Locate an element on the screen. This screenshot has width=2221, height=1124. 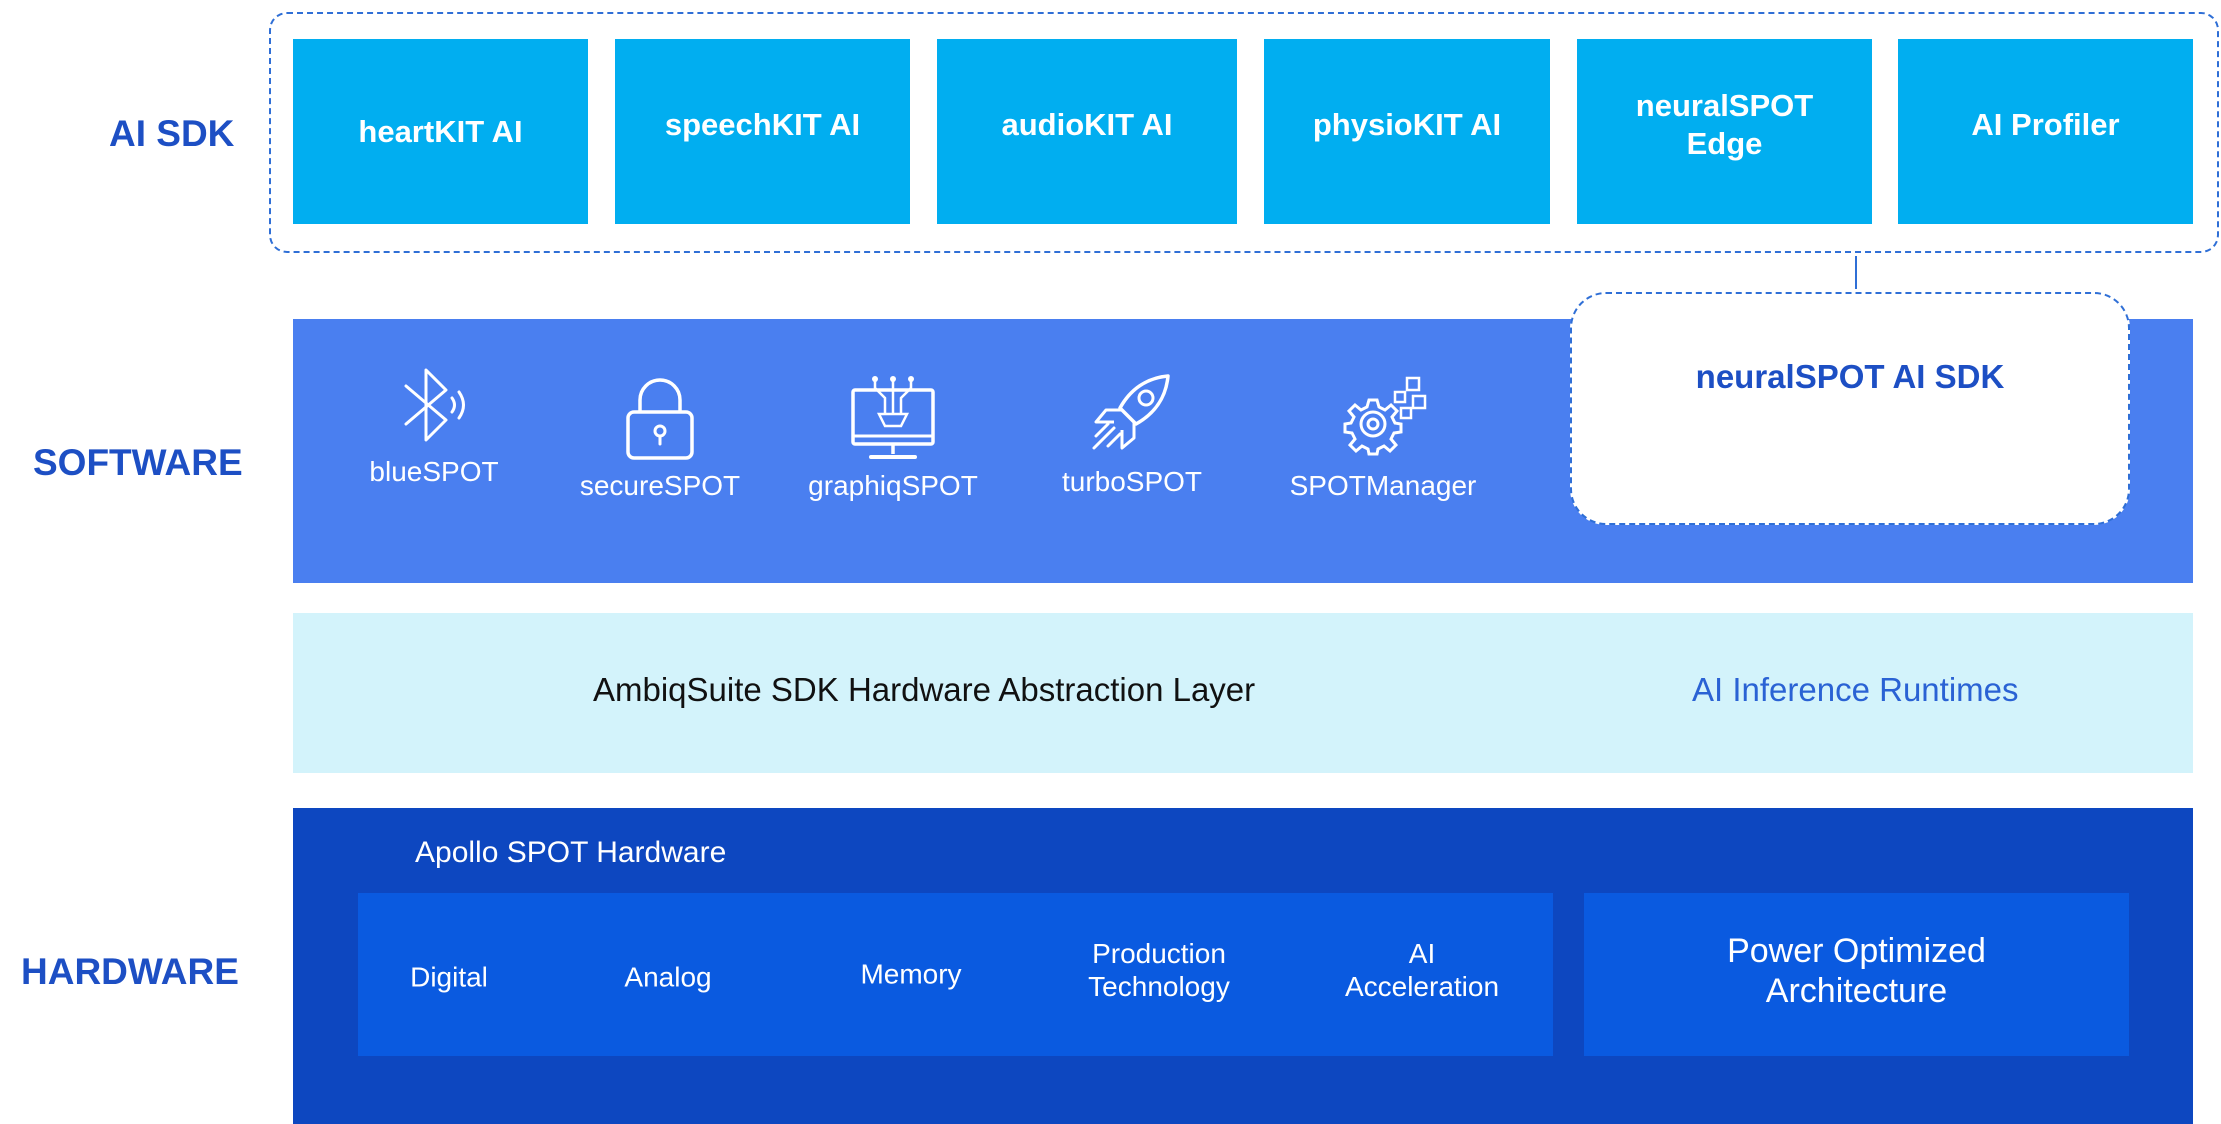
software-item-graphiqspot: graphiqSPOT is located at coordinates (893, 438).